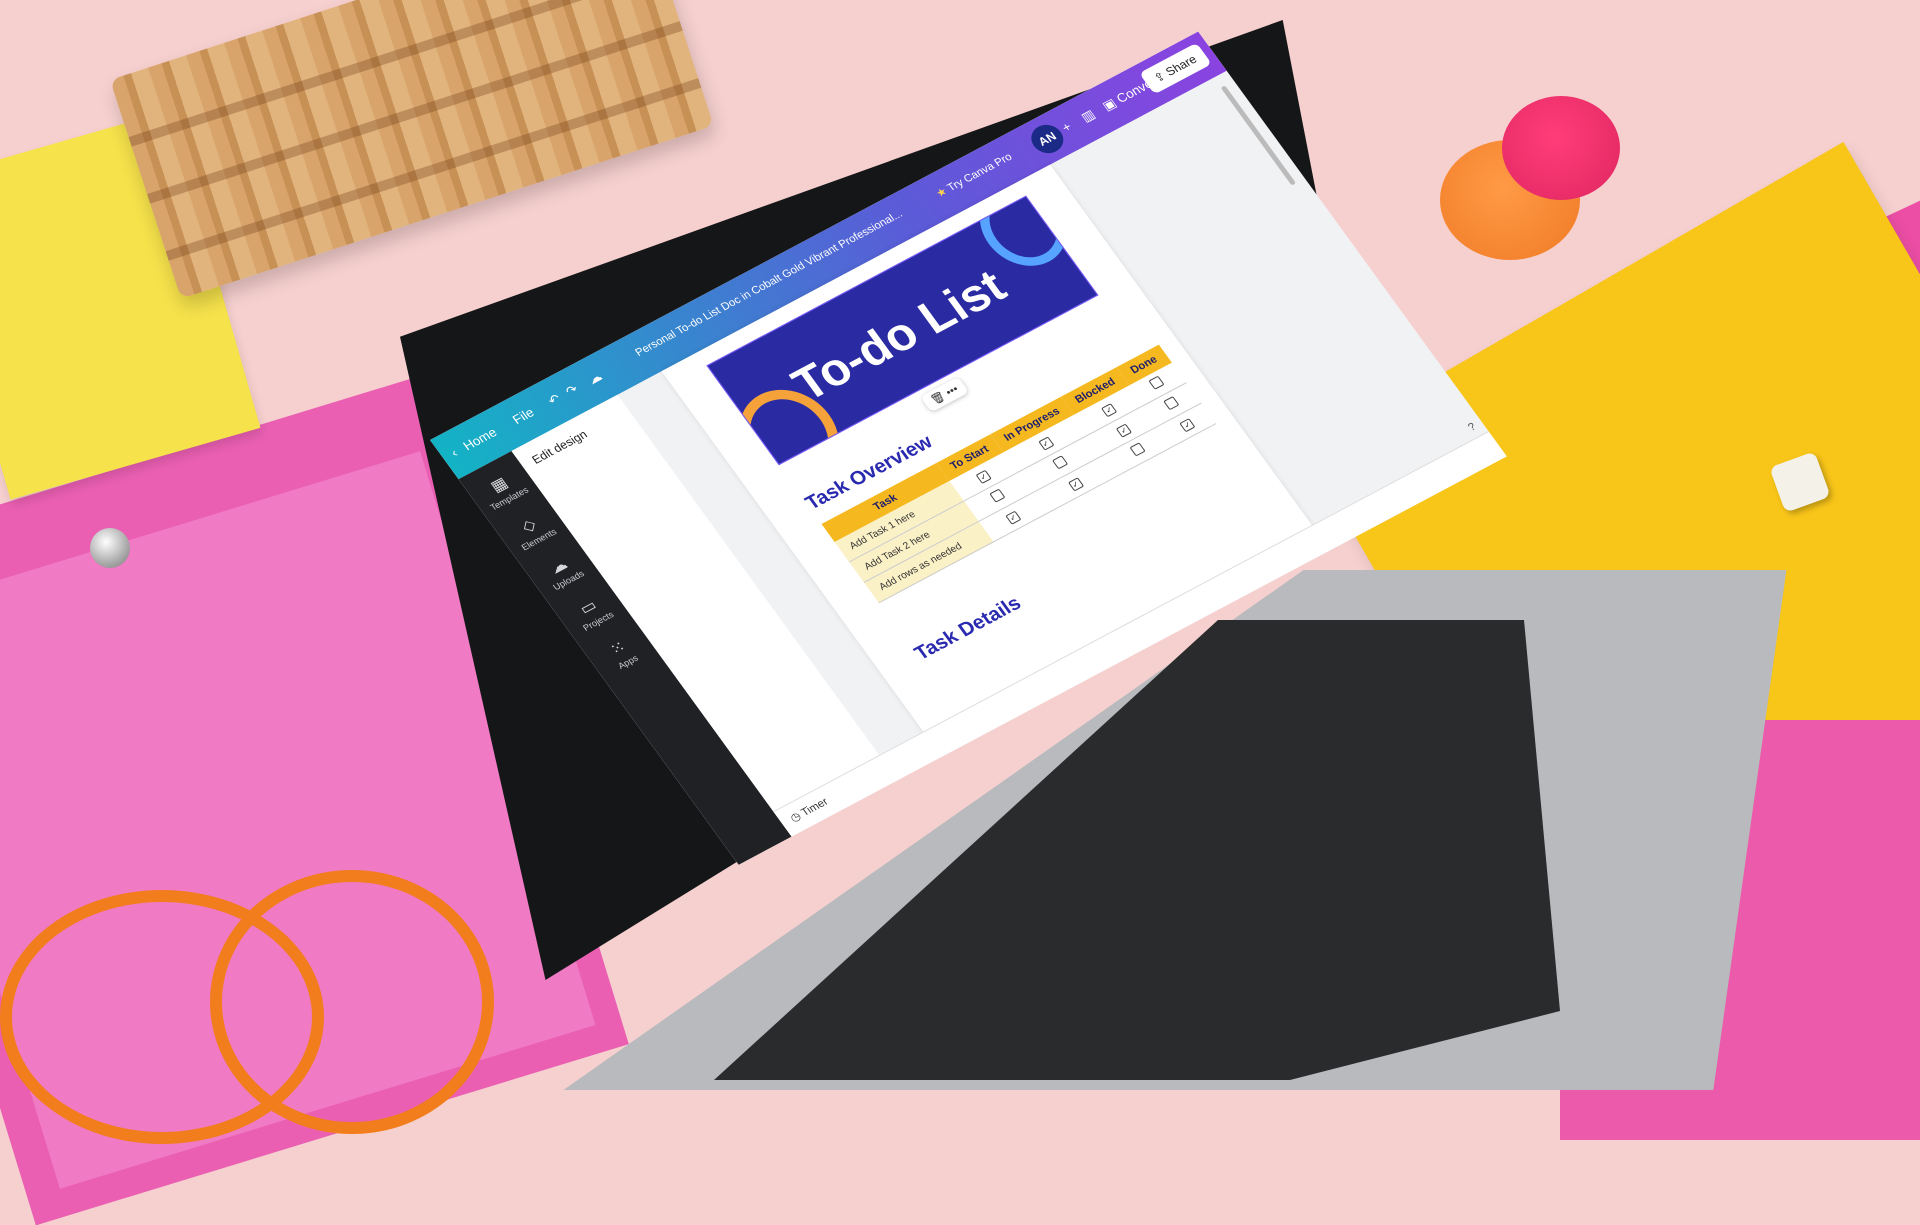 This screenshot has height=1225, width=1920. What do you see at coordinates (480, 439) in the screenshot?
I see `home-link: Home` at bounding box center [480, 439].